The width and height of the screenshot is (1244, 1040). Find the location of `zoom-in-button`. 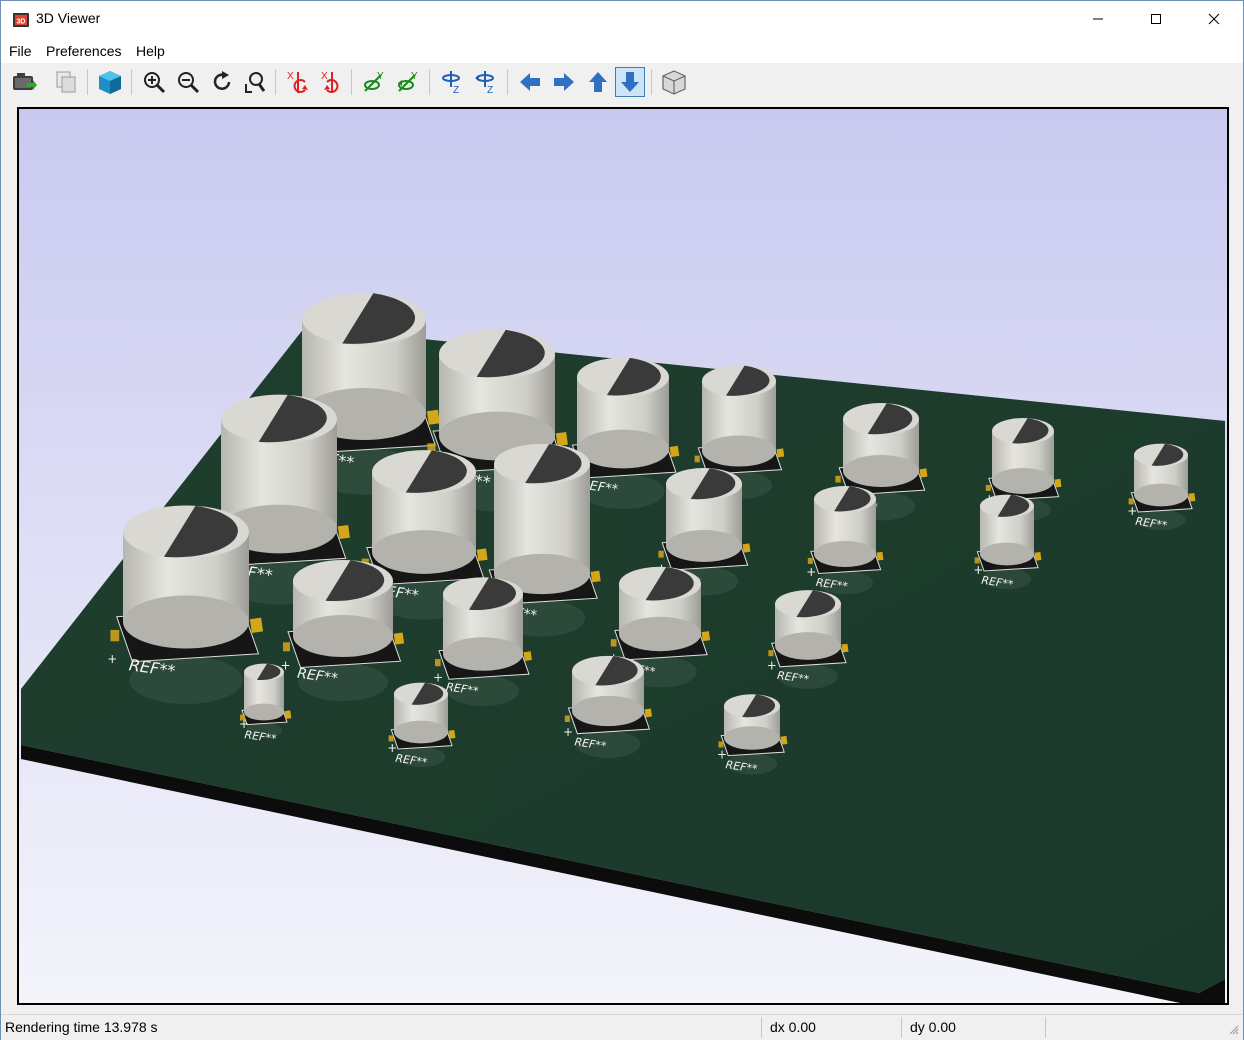

zoom-in-button is located at coordinates (154, 82).